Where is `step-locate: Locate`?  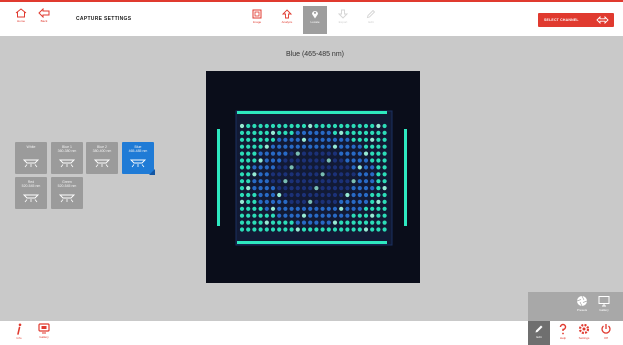
step-locate: Locate is located at coordinates (315, 20).